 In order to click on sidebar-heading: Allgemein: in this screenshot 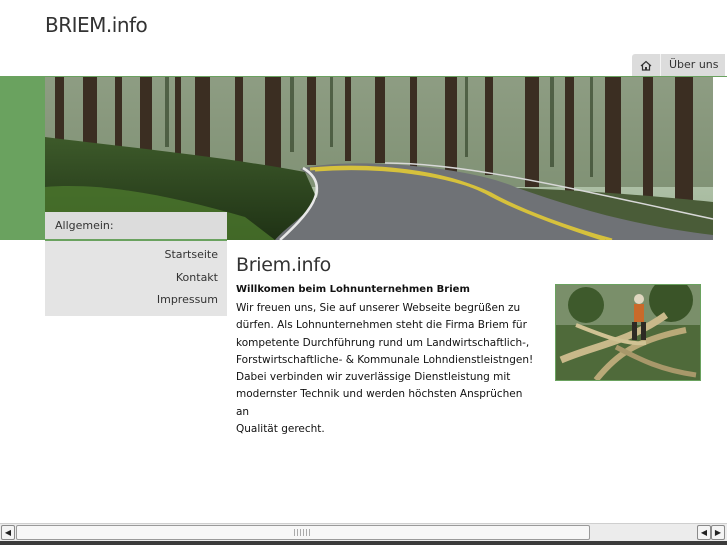, I will do `click(136, 226)`.